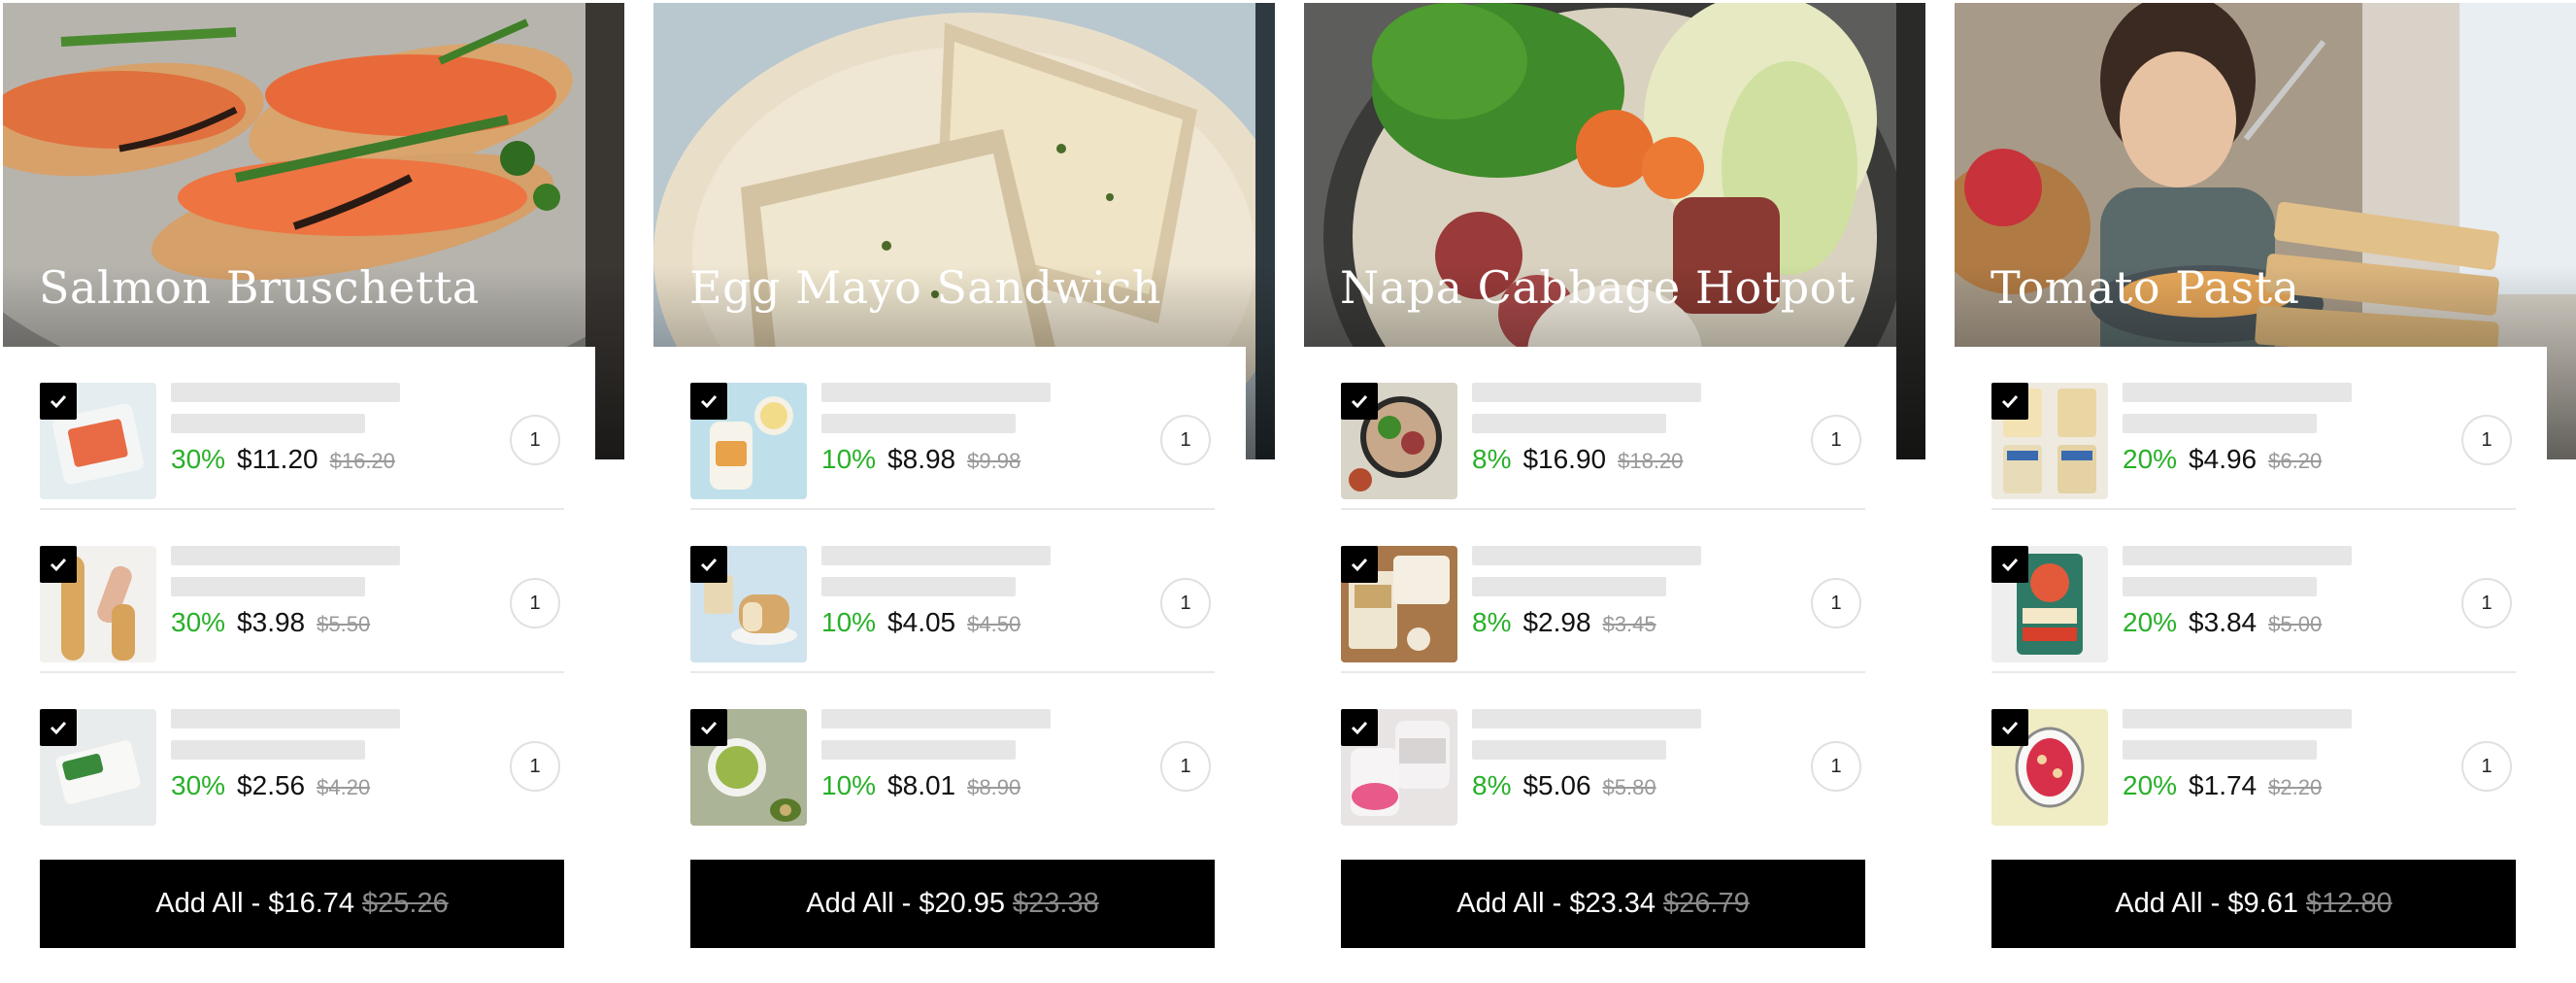 This screenshot has height=983, width=2576. What do you see at coordinates (1578, 464) in the screenshot?
I see `item-pricing: 8% $16.90 $18.20` at bounding box center [1578, 464].